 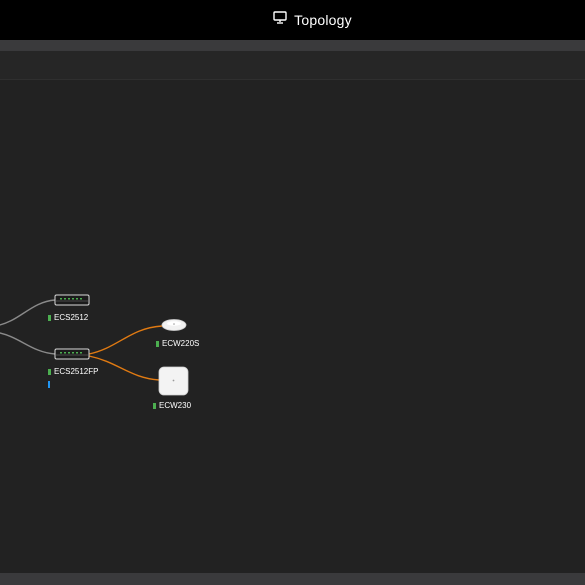 I want to click on device-label-ecs2512fp: ECS2512FP, so click(x=73, y=372).